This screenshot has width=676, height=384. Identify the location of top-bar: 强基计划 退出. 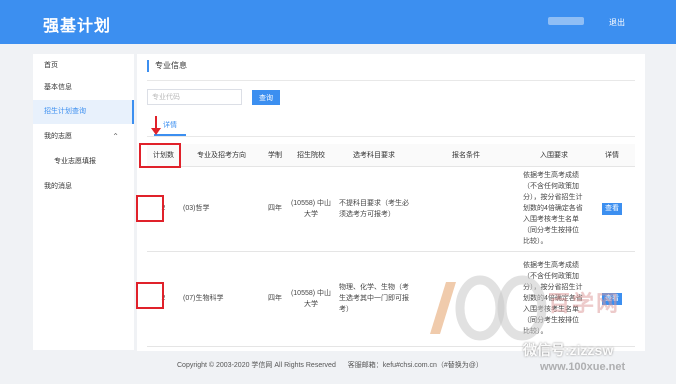
(338, 22).